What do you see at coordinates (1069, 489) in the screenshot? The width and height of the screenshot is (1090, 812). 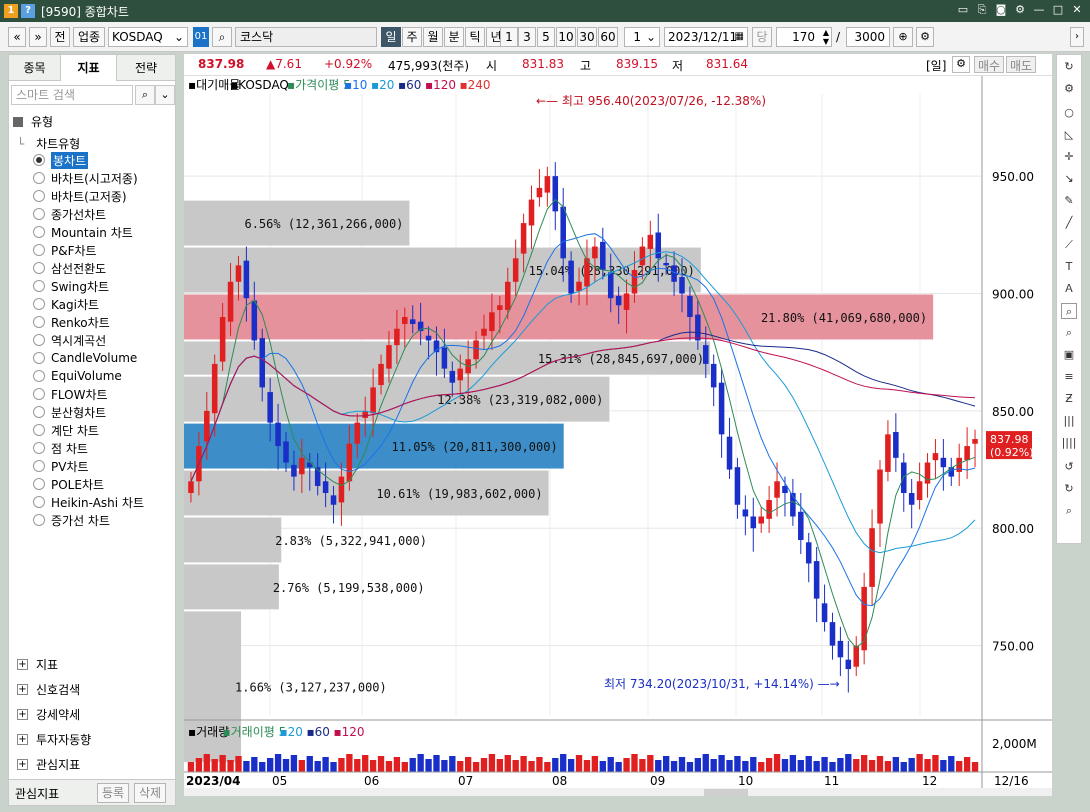 I see `redo-icon: ↻` at bounding box center [1069, 489].